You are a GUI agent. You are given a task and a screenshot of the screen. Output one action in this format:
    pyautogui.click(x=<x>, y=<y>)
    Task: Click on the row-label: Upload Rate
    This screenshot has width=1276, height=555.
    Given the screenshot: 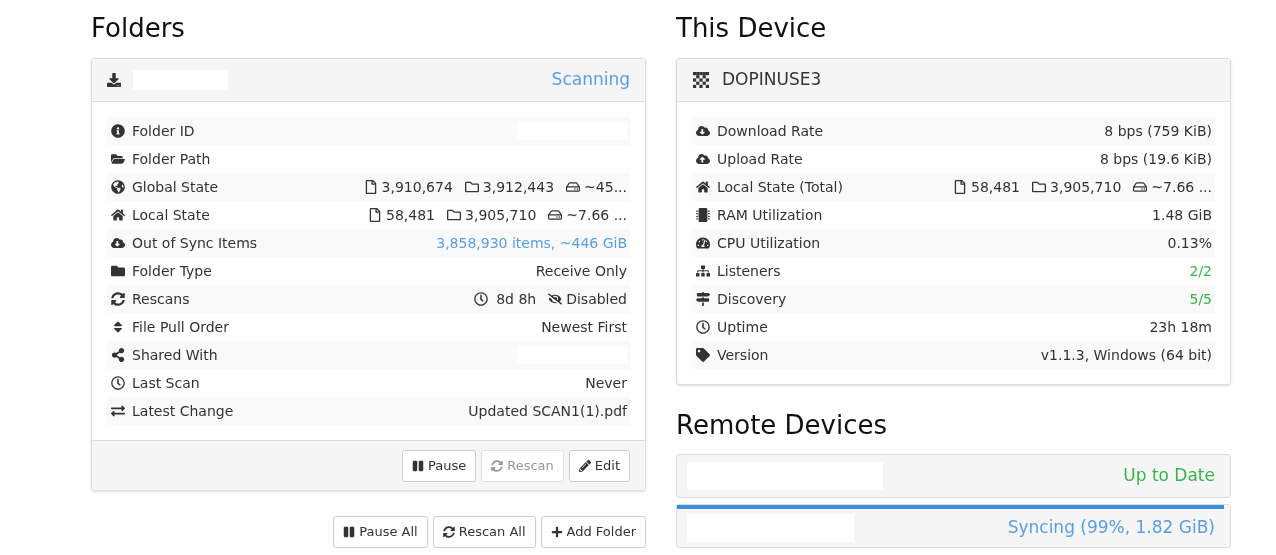 What is the action you would take?
    pyautogui.click(x=760, y=159)
    